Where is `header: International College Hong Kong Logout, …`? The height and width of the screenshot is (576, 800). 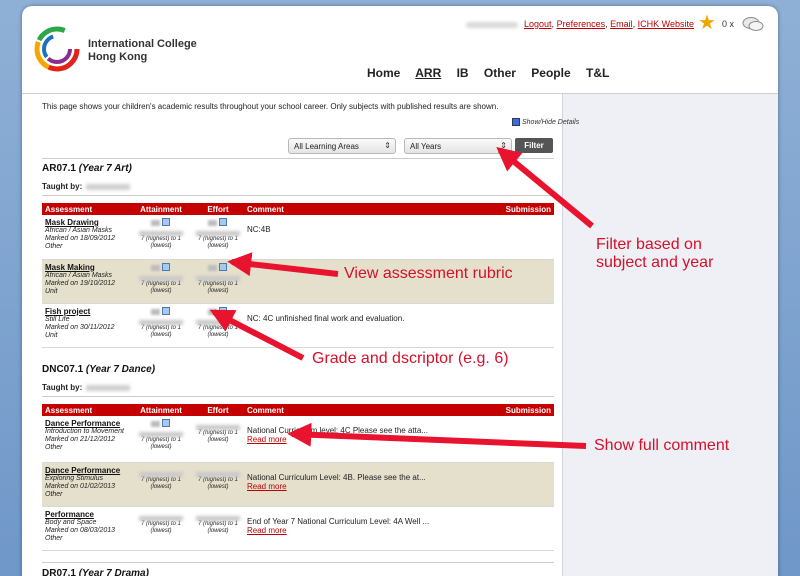 header: International College Hong Kong Logout, … is located at coordinates (400, 50).